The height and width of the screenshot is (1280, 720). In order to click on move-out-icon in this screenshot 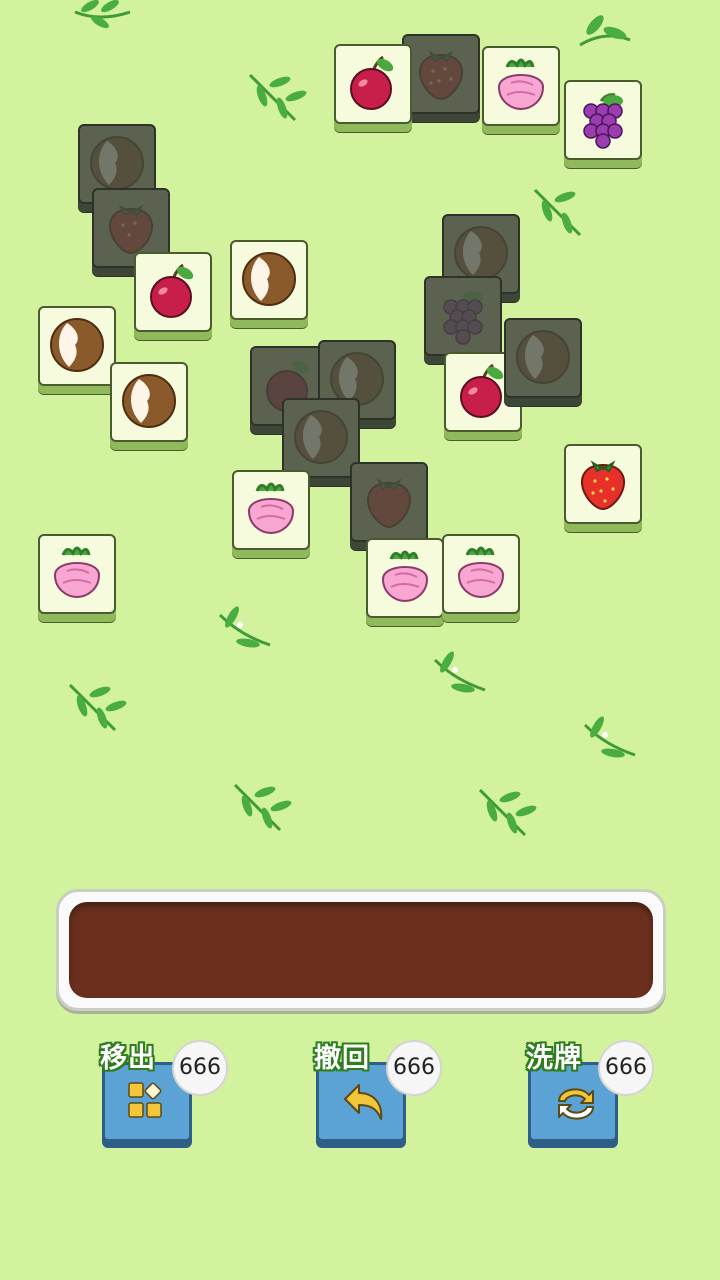, I will do `click(145, 1100)`.